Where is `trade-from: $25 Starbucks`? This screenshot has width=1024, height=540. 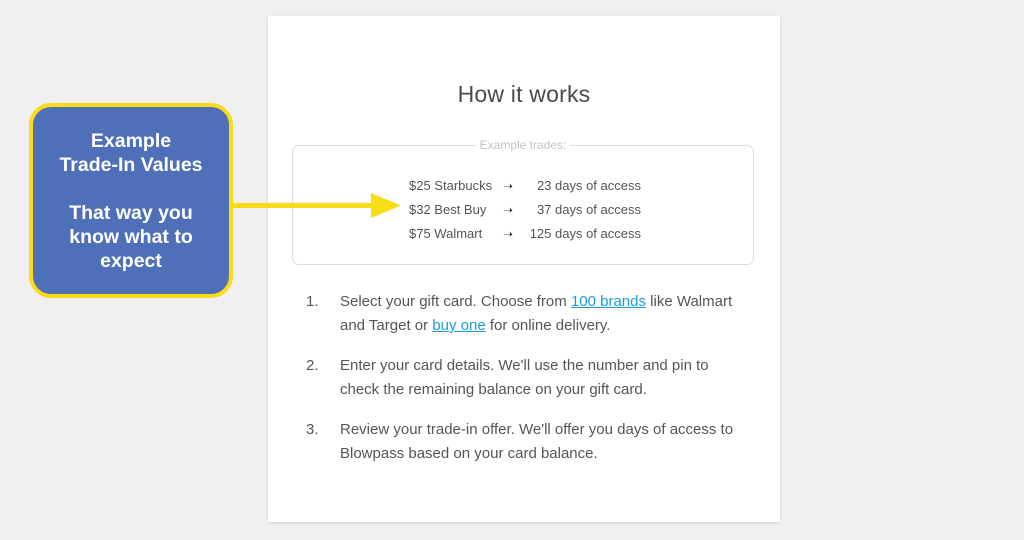
trade-from: $25 Starbucks is located at coordinates (451, 185).